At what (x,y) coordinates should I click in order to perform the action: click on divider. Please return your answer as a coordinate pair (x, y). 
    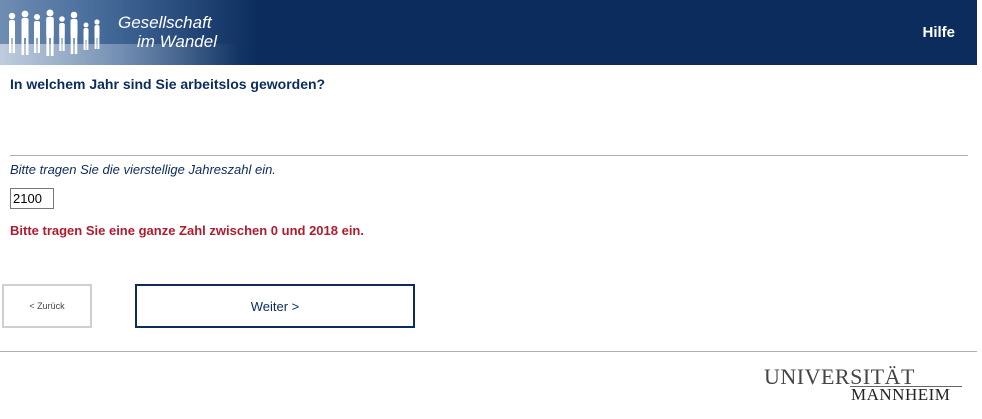
    Looking at the image, I should click on (489, 155).